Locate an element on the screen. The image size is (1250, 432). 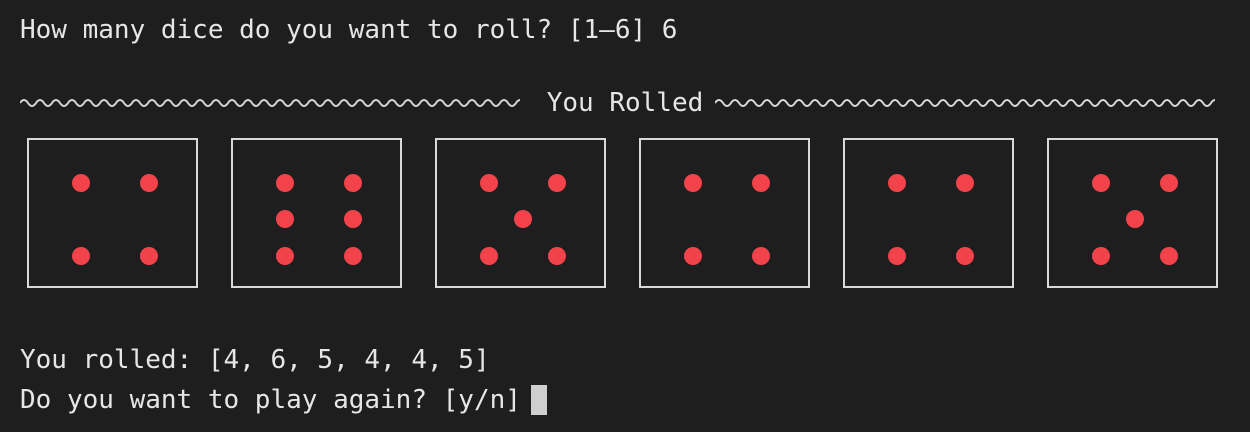
wave-divider-right is located at coordinates (972, 103).